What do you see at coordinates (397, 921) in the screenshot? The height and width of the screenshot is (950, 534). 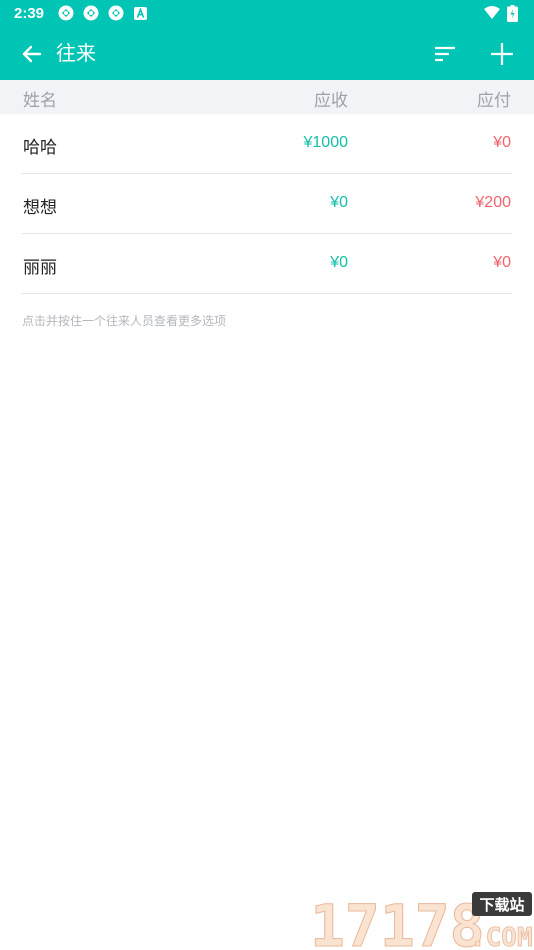 I see `watermark-number: 17178` at bounding box center [397, 921].